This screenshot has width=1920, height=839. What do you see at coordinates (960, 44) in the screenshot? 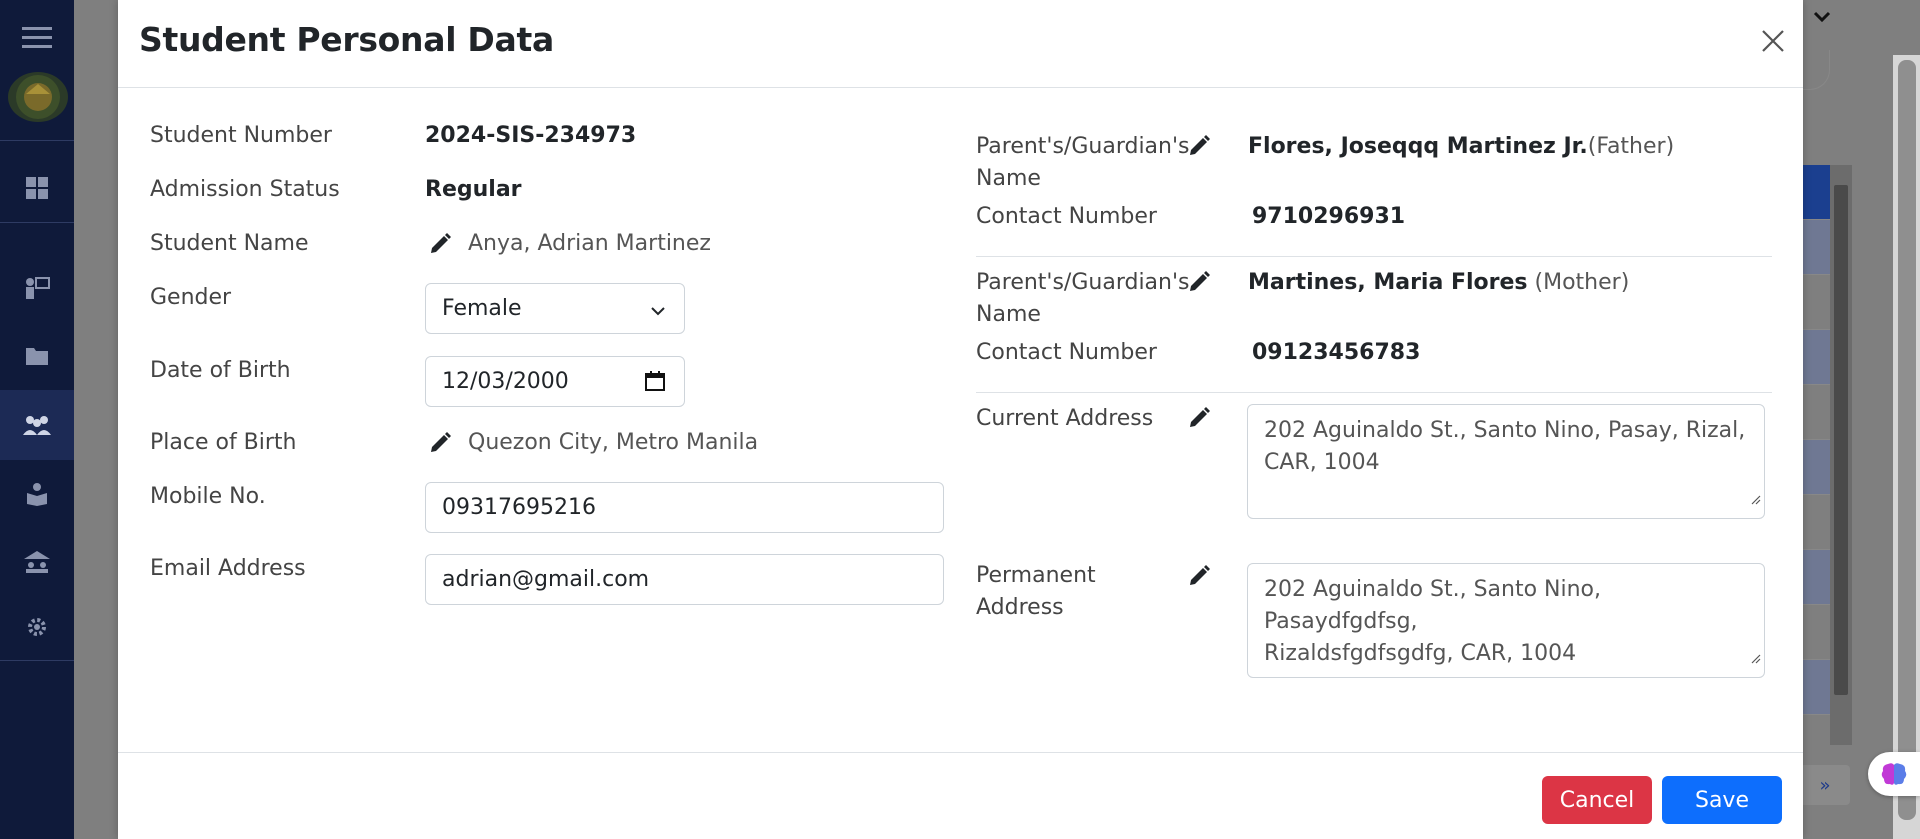
I see `modal-header: Student Personal Data` at bounding box center [960, 44].